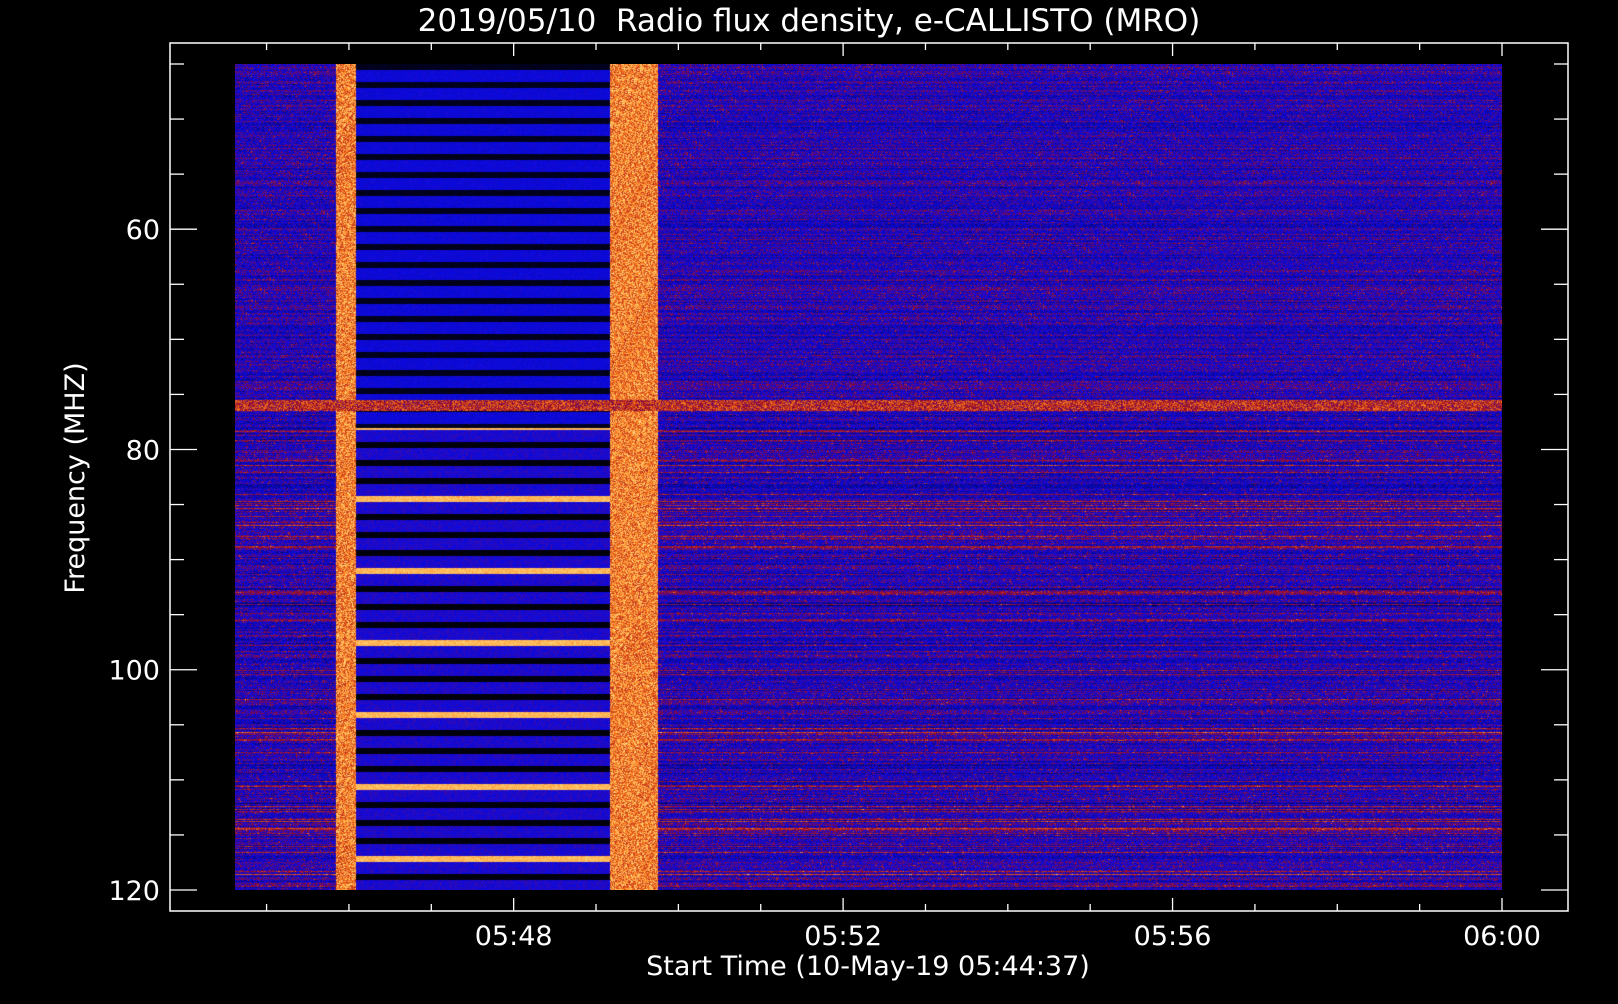 This screenshot has width=1618, height=1004. Describe the element at coordinates (1502, 936) in the screenshot. I see `x-tick-label: 06:00` at that location.